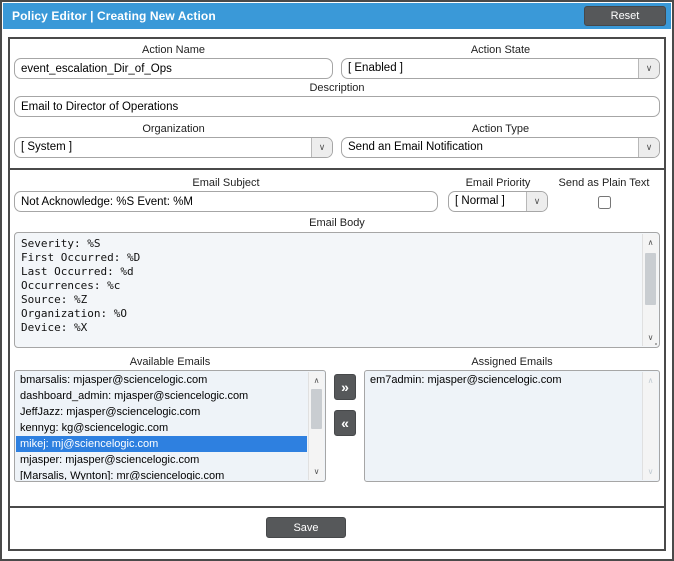 The height and width of the screenshot is (561, 674). Describe the element at coordinates (512, 426) in the screenshot. I see `assigned-emails-list: em7admin: mjasper@sciencelogic.com ∧ ∨` at that location.